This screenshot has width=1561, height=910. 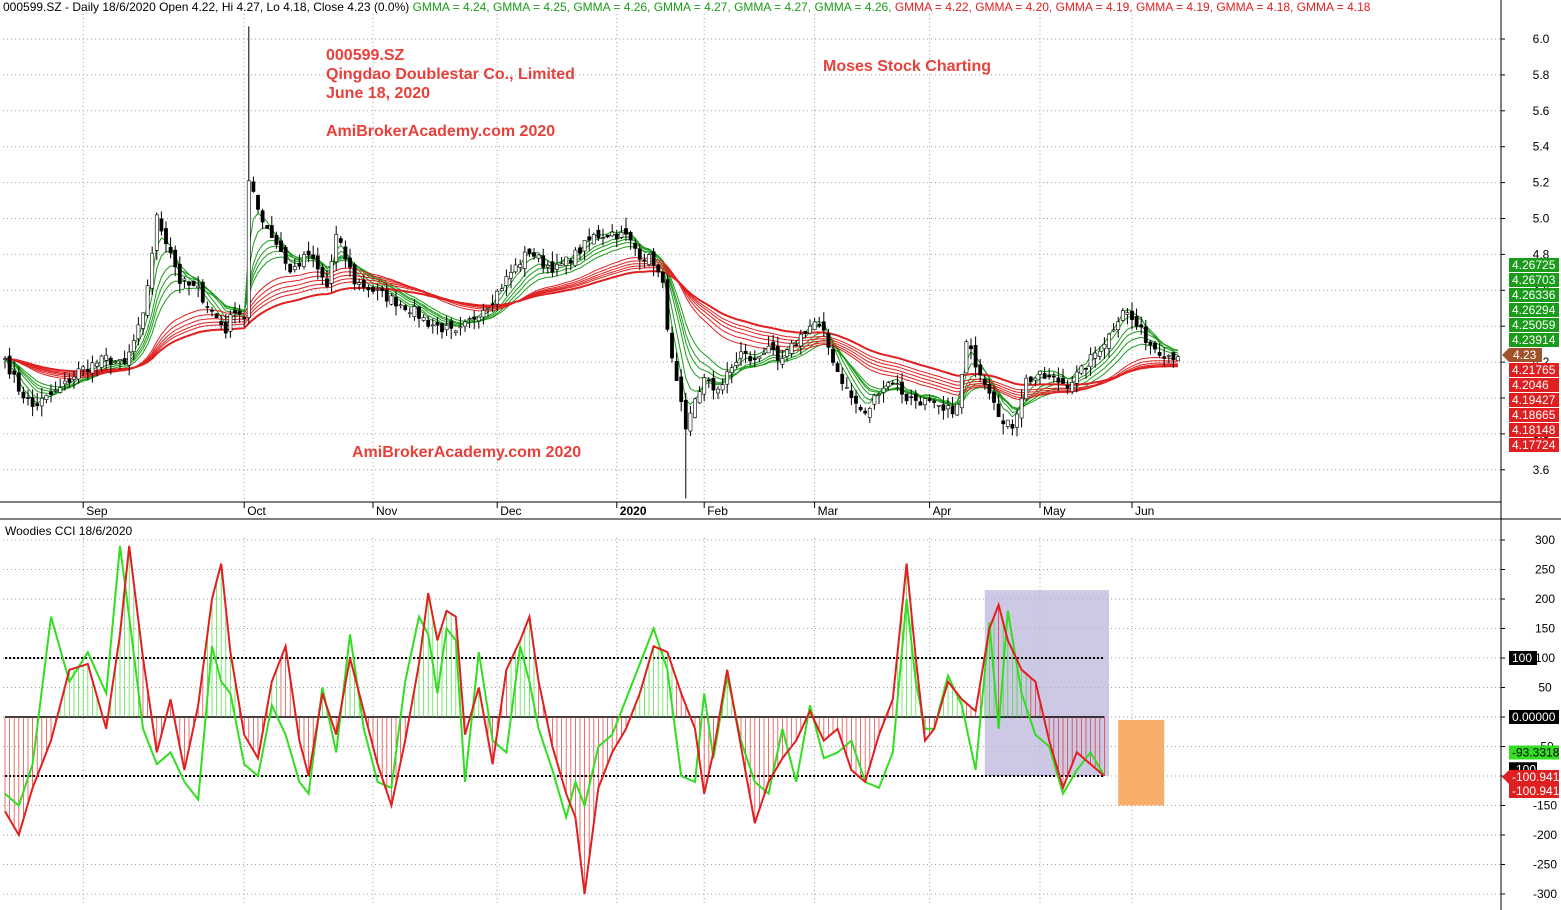 I want to click on cci-tick-label: -150, so click(x=1545, y=806).